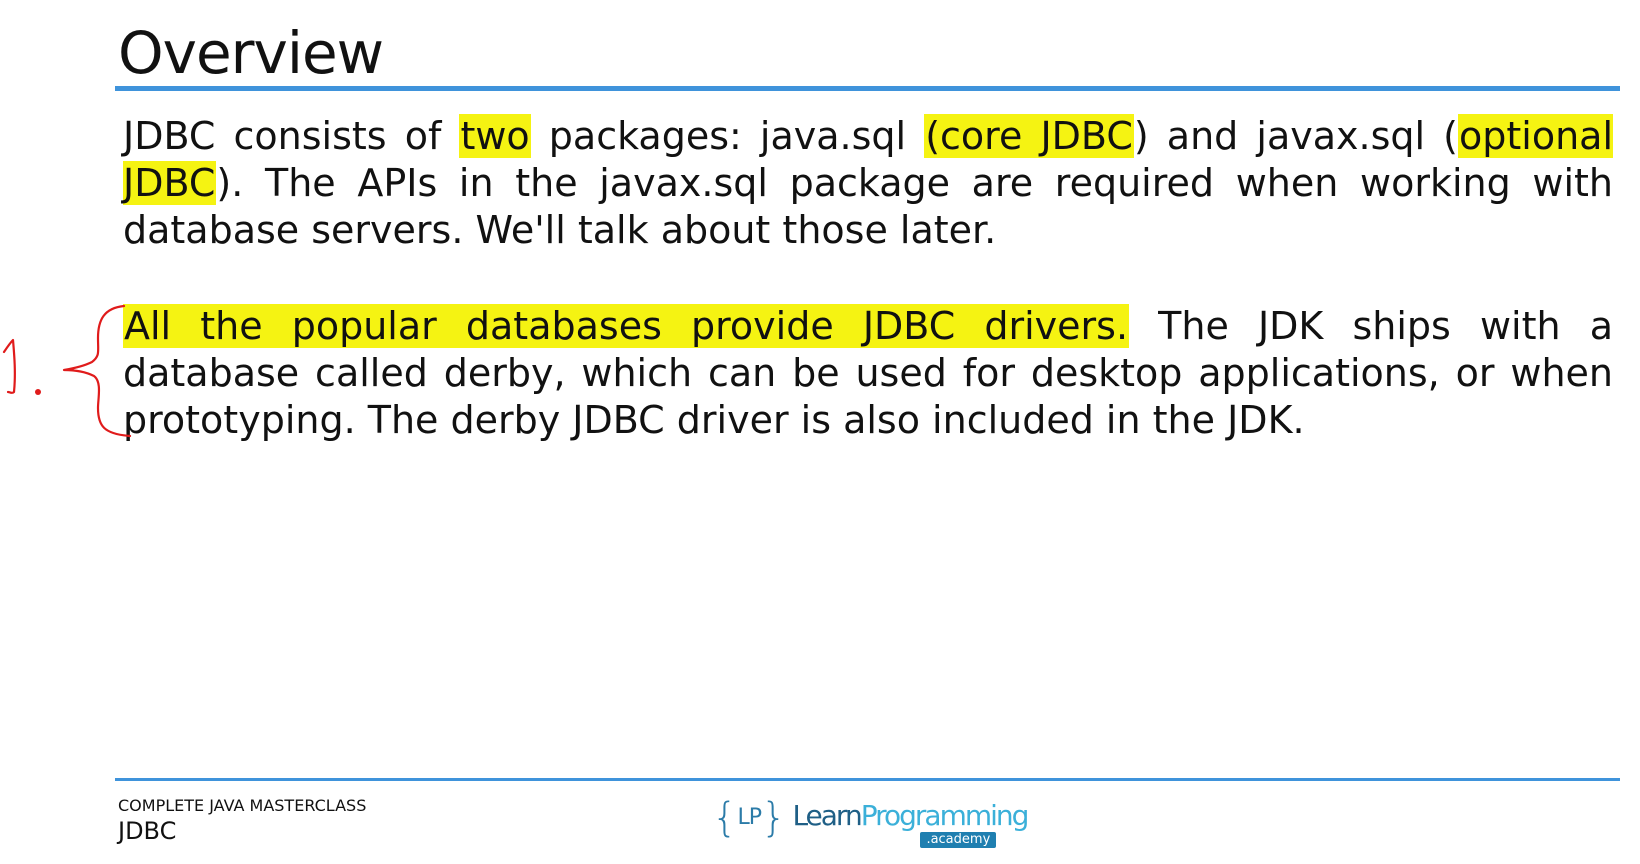 The image size is (1640, 864). I want to click on paragraph-text: JDBC consists of, so click(291, 136).